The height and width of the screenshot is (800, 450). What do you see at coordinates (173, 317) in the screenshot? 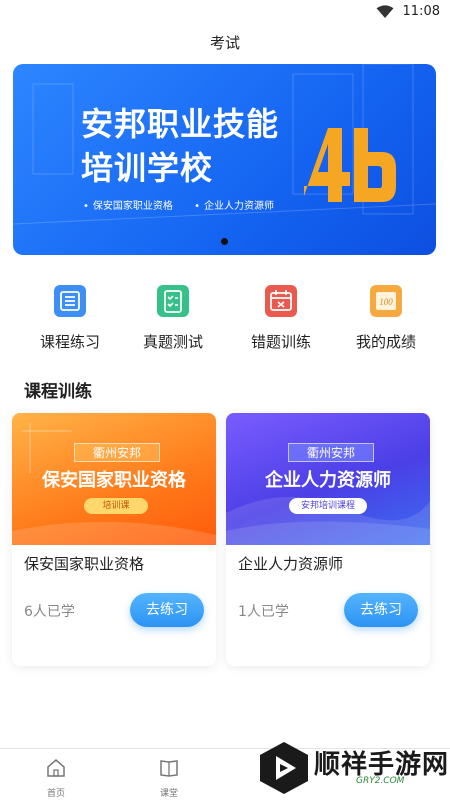
I see `shortcut-exam-test: 真题测试` at bounding box center [173, 317].